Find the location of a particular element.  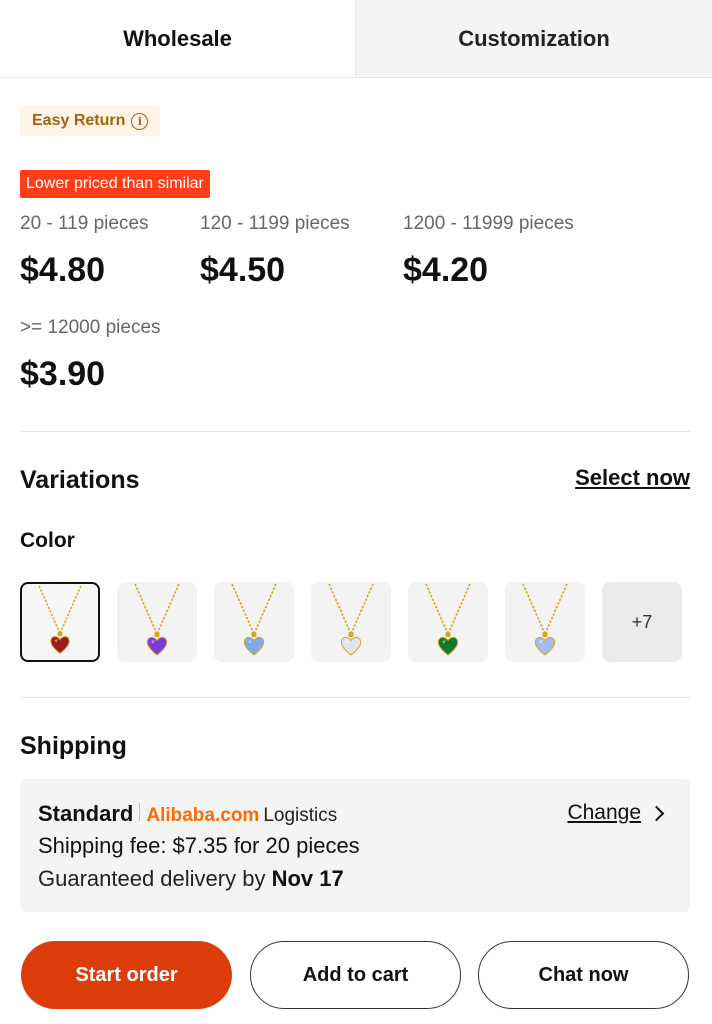

price-tier: 20 - 119 pieces $4.80 is located at coordinates (84, 251).